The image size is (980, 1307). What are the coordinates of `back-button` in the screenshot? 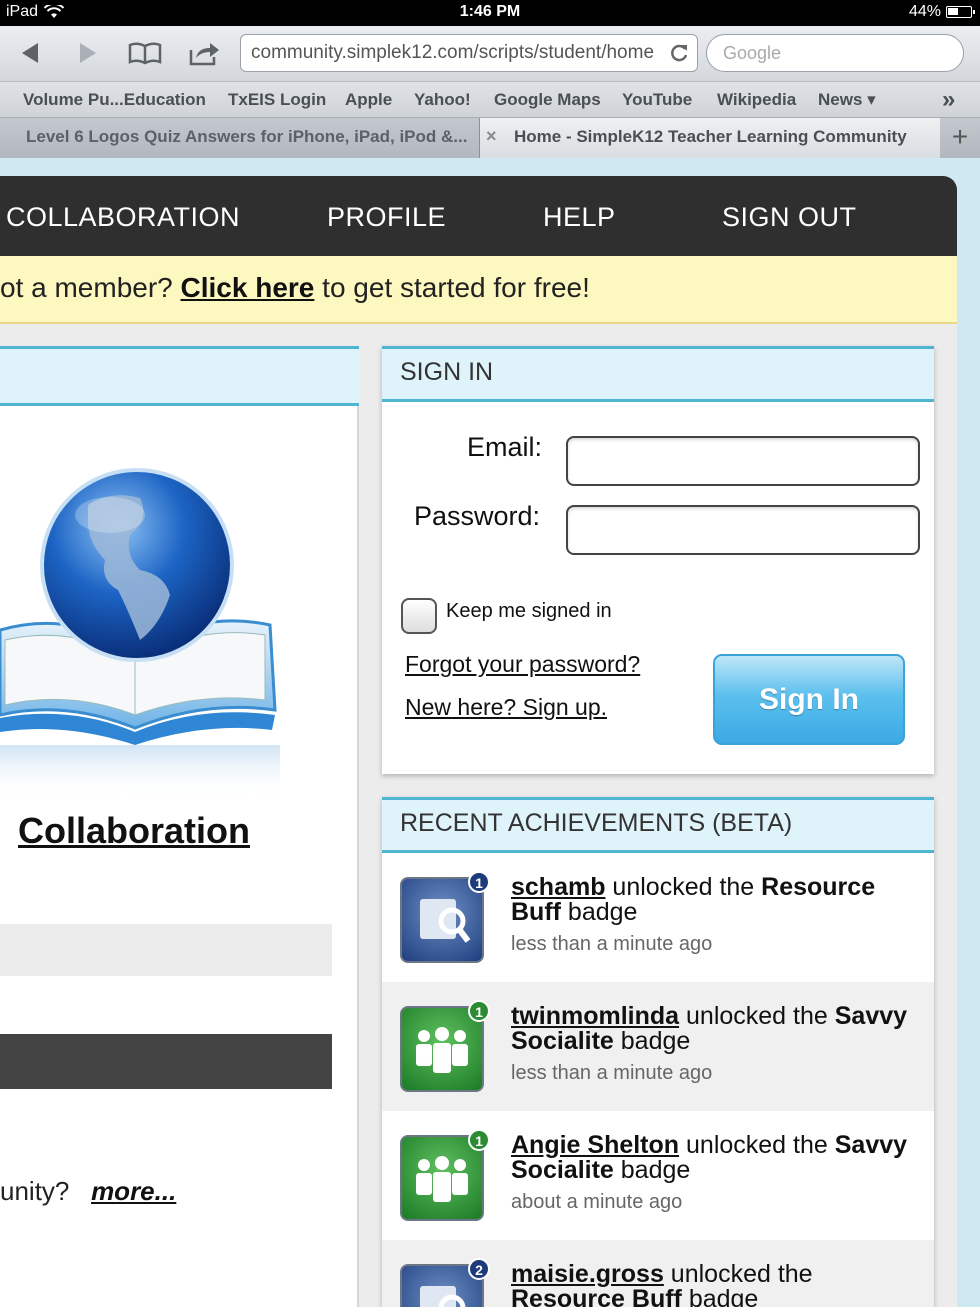 It's located at (30, 53).